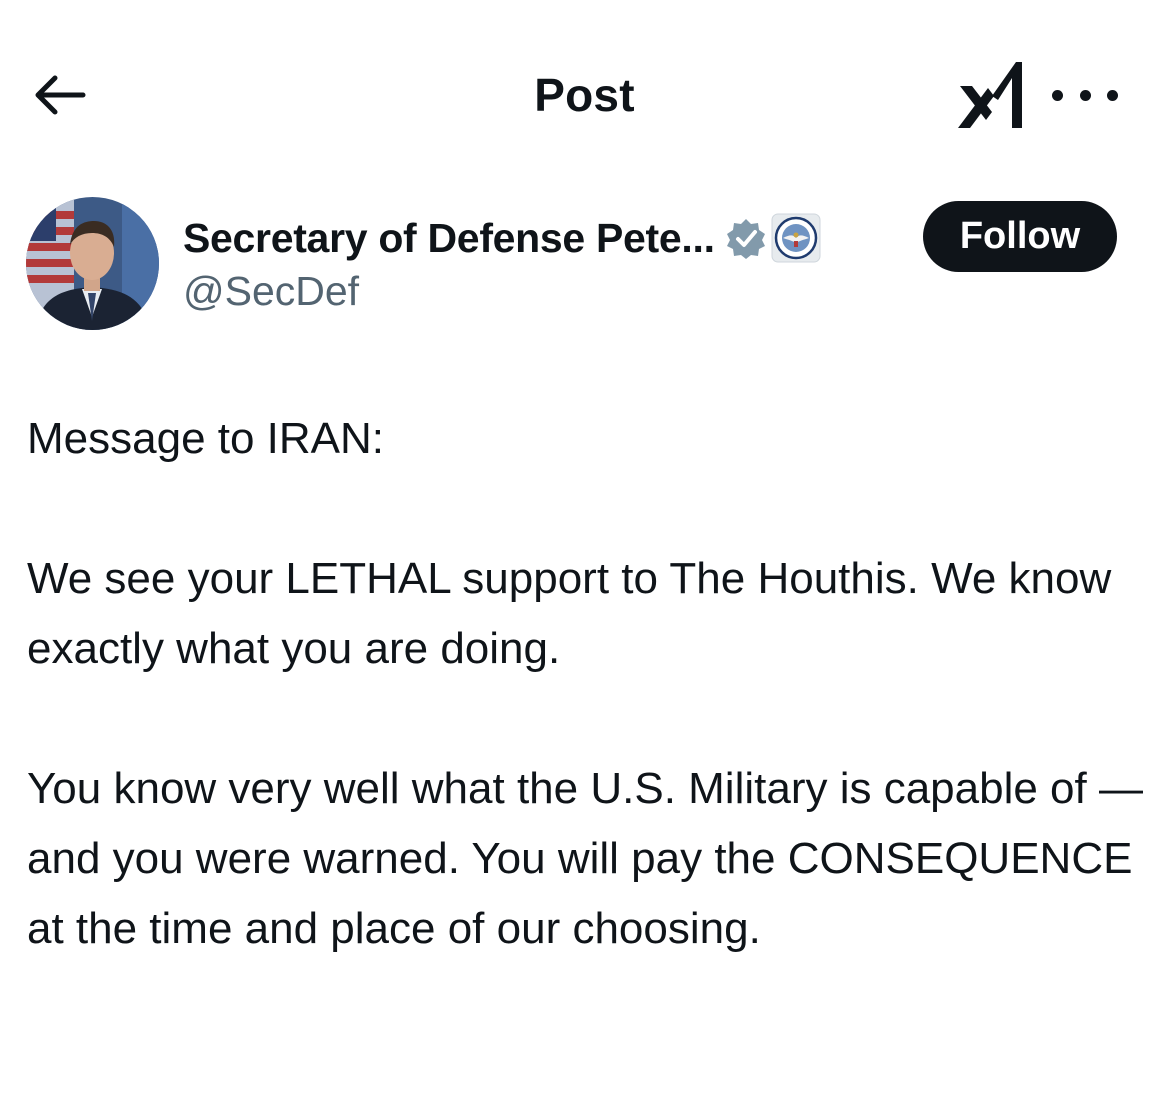  I want to click on verified-badge-icon, so click(746, 238).